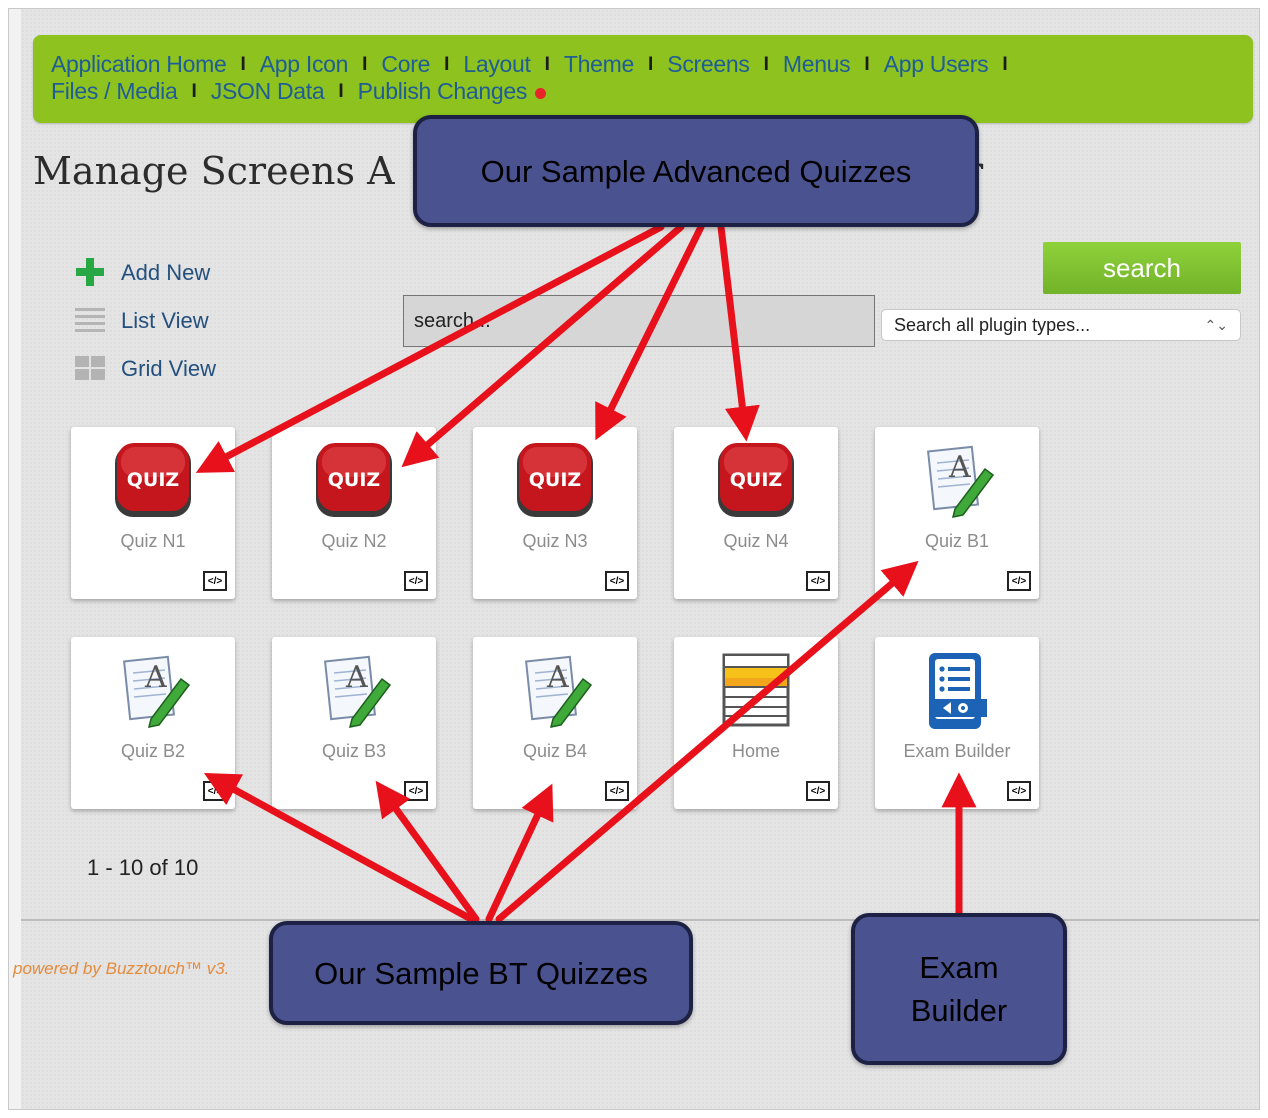 Image resolution: width=1268 pixels, height=1118 pixels. Describe the element at coordinates (696, 171) in the screenshot. I see `callout-advanced-quizzes: Our Sample Advanced Quizzes` at that location.